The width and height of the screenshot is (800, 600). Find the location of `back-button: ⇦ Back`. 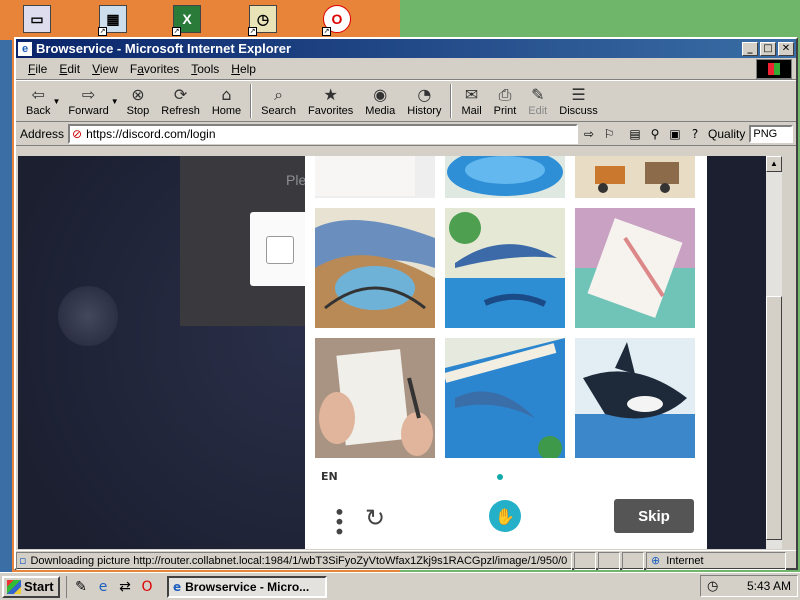

back-button: ⇦ Back is located at coordinates (38, 101).